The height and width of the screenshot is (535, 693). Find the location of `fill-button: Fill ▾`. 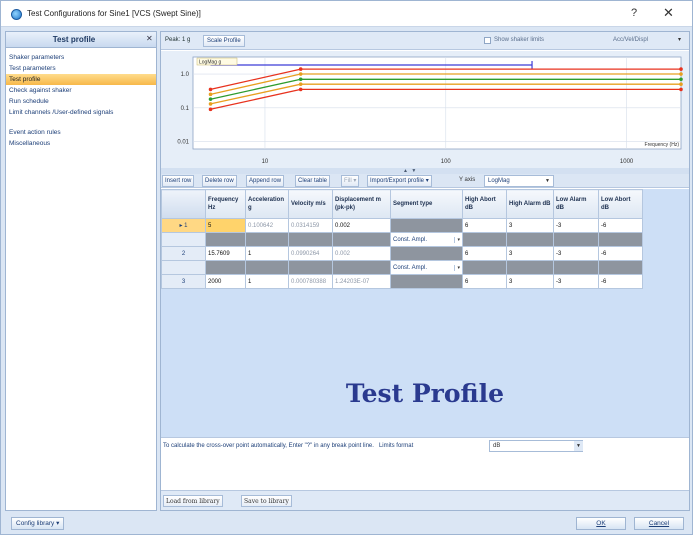

fill-button: Fill ▾ is located at coordinates (350, 181).